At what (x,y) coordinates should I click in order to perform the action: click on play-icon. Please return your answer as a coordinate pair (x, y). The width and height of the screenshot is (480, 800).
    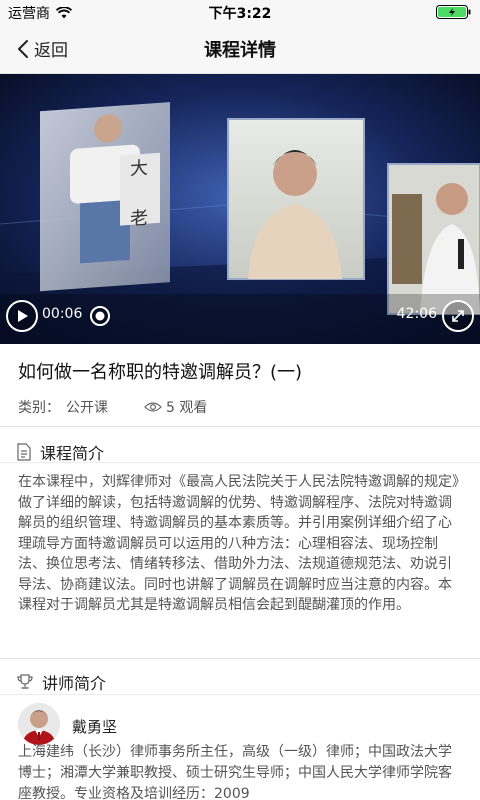
    Looking at the image, I should click on (23, 316).